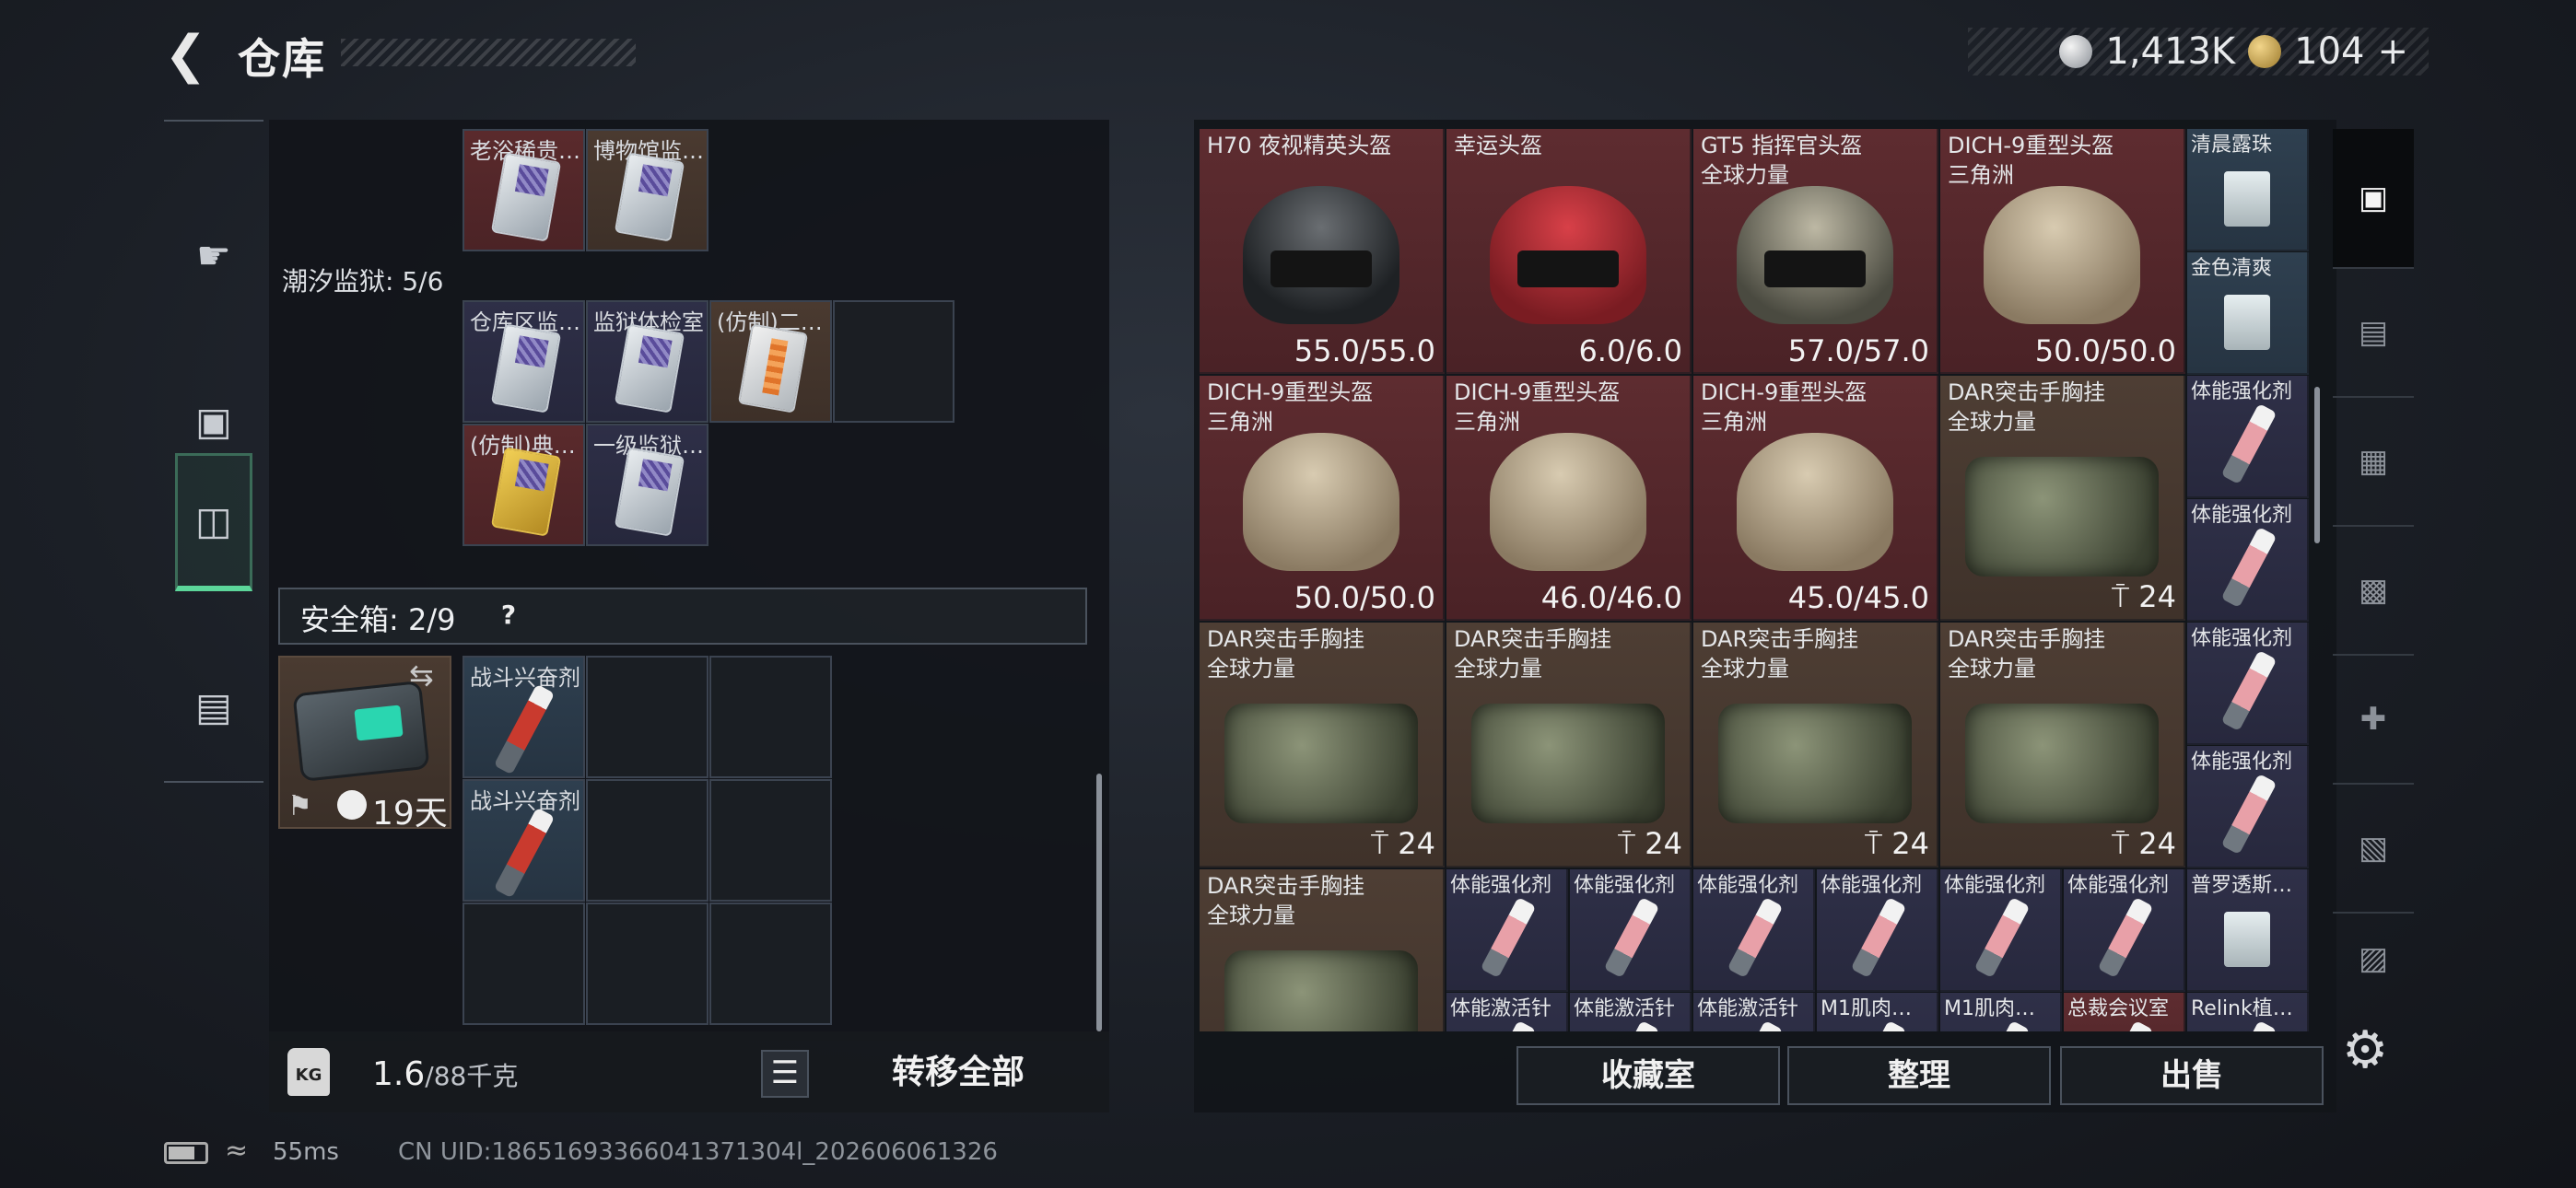 This screenshot has height=1188, width=2576. I want to click on silver-coin-icon, so click(2076, 51).